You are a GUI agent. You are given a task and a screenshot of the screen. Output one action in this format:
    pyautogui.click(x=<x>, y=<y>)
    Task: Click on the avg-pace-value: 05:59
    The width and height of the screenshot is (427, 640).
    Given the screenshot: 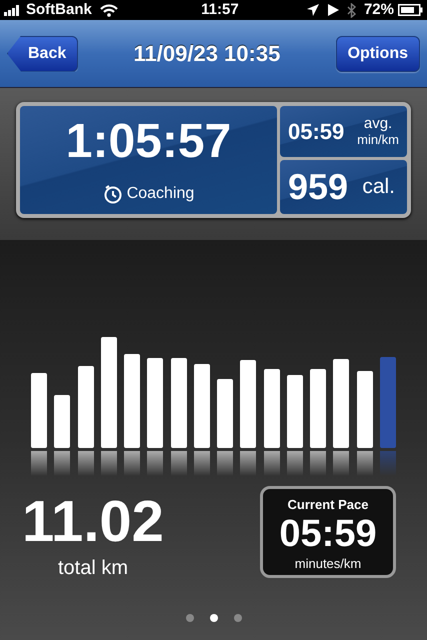 What is the action you would take?
    pyautogui.click(x=316, y=132)
    